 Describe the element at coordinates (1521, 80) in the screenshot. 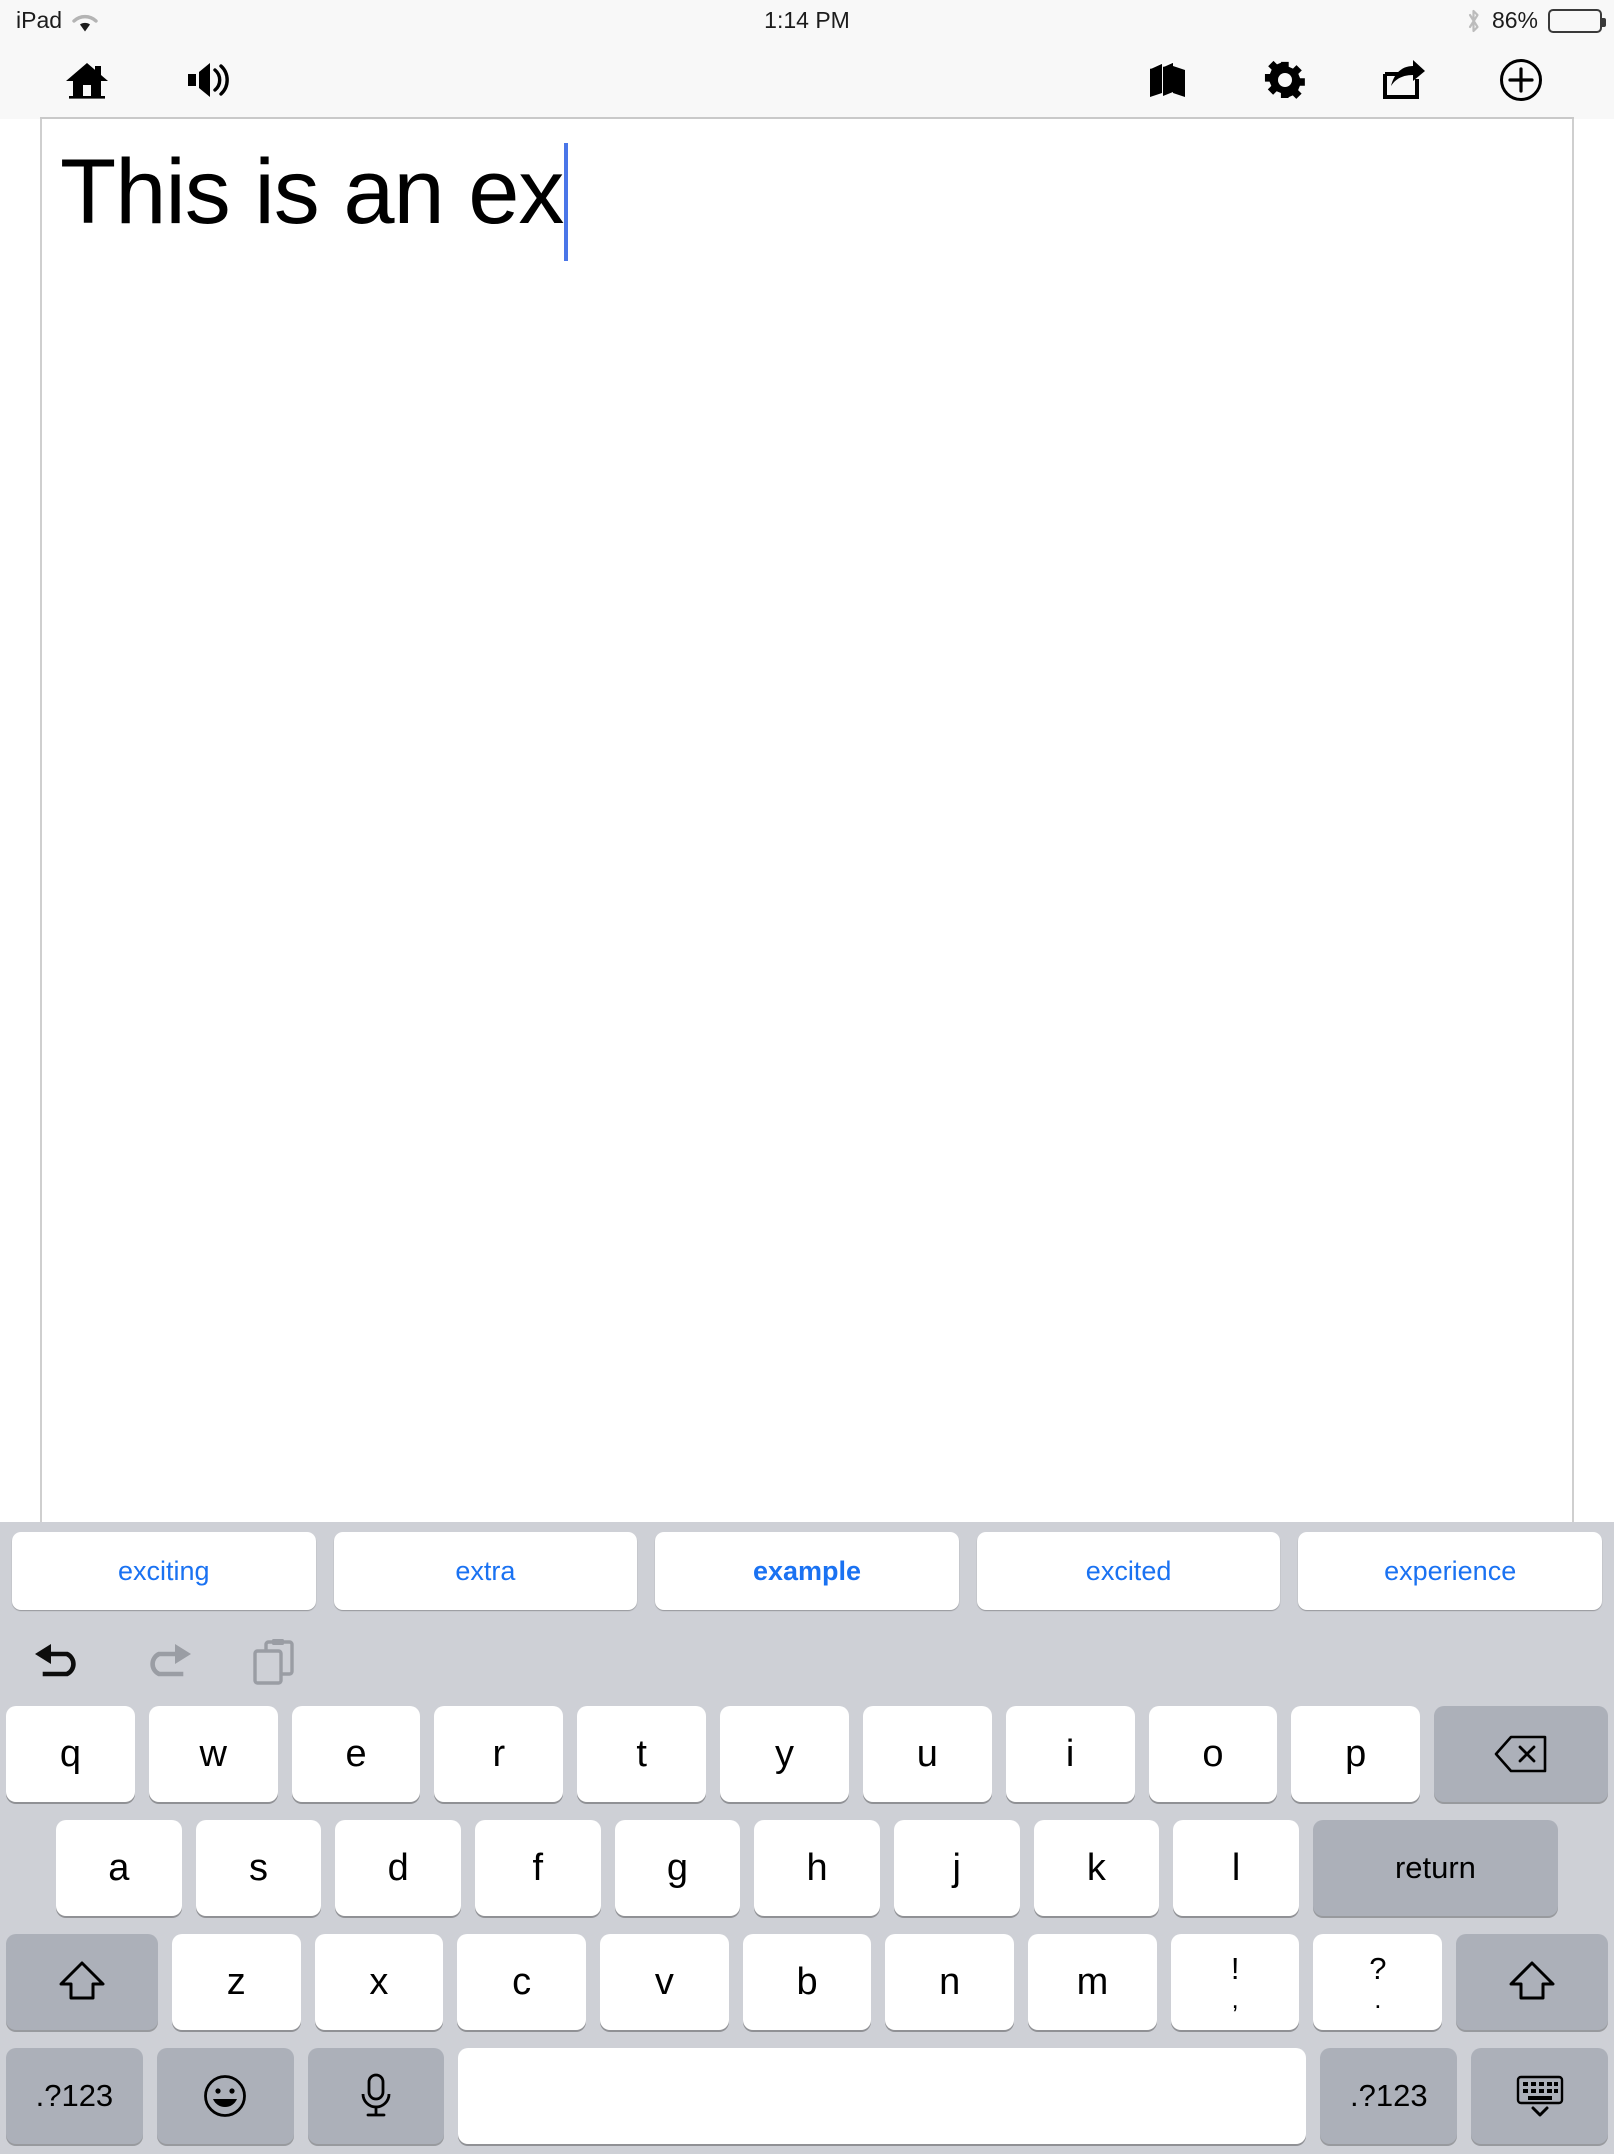

I see `plus-circle-icon` at that location.